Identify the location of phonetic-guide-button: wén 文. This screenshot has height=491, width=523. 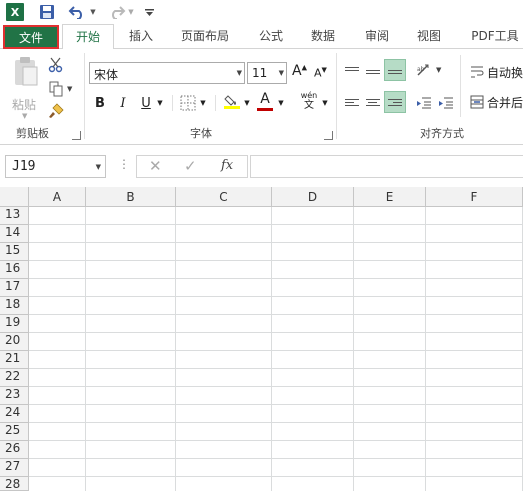
(309, 103).